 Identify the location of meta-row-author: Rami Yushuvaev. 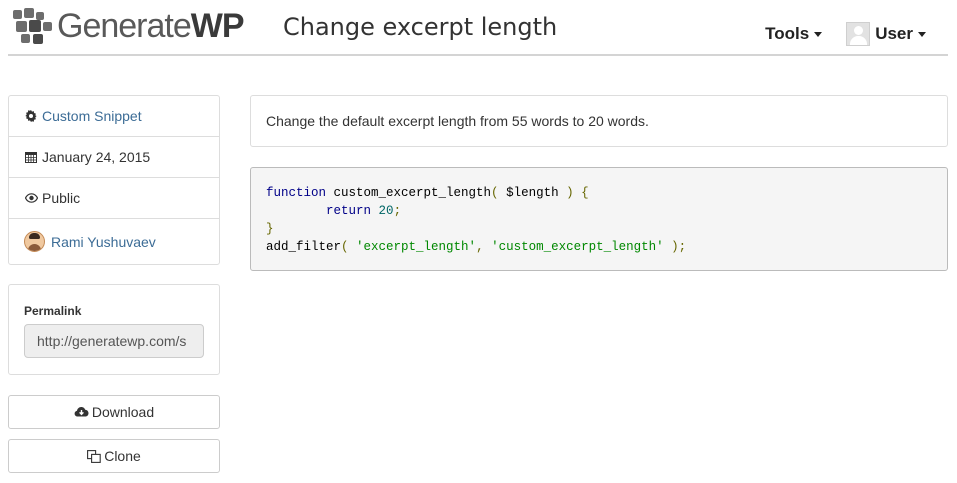
(114, 241).